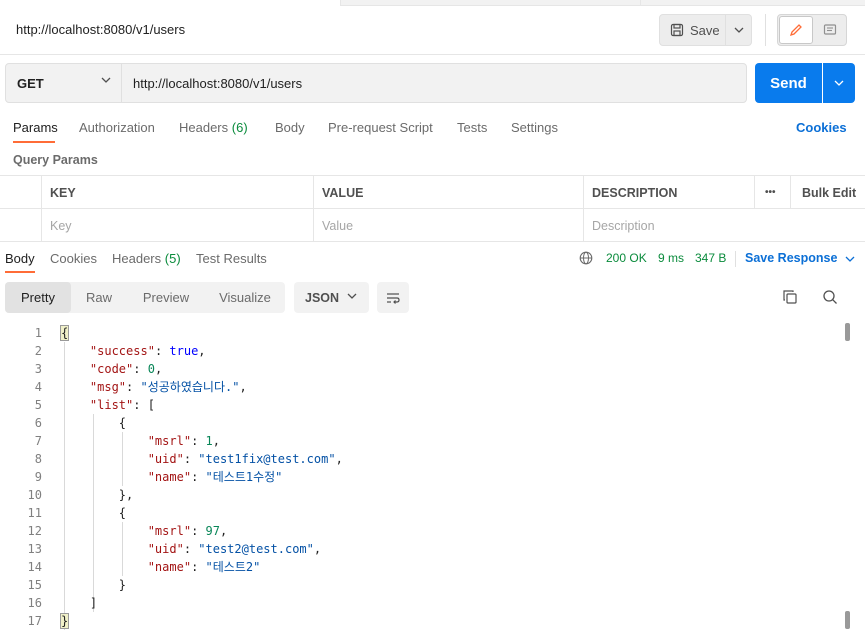 The height and width of the screenshot is (642, 865). I want to click on format-select: JSON, so click(331, 297).